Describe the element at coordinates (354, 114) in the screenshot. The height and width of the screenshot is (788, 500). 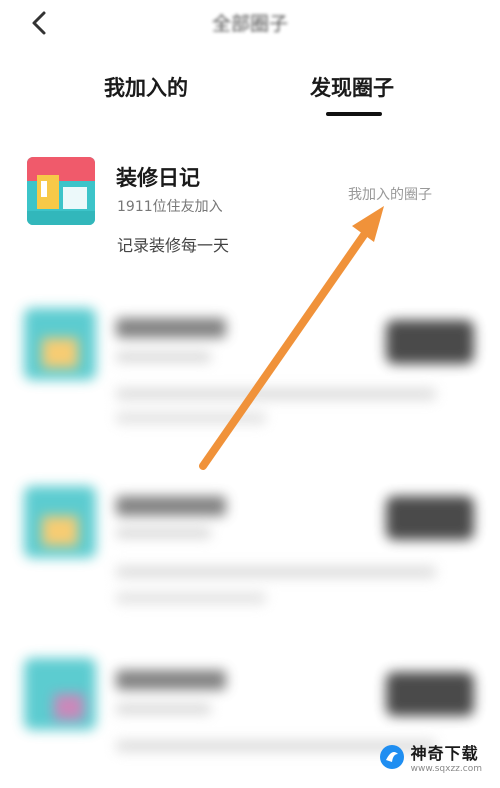
I see `active-tab-indicator` at that location.